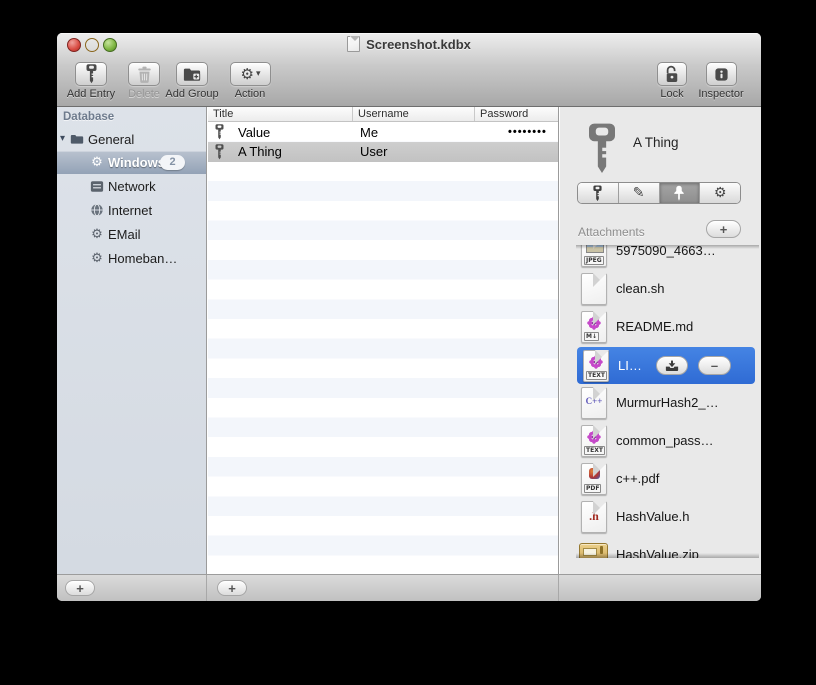 This screenshot has width=816, height=685. Describe the element at coordinates (527, 132) in the screenshot. I see `cell-password: ••••••••` at that location.